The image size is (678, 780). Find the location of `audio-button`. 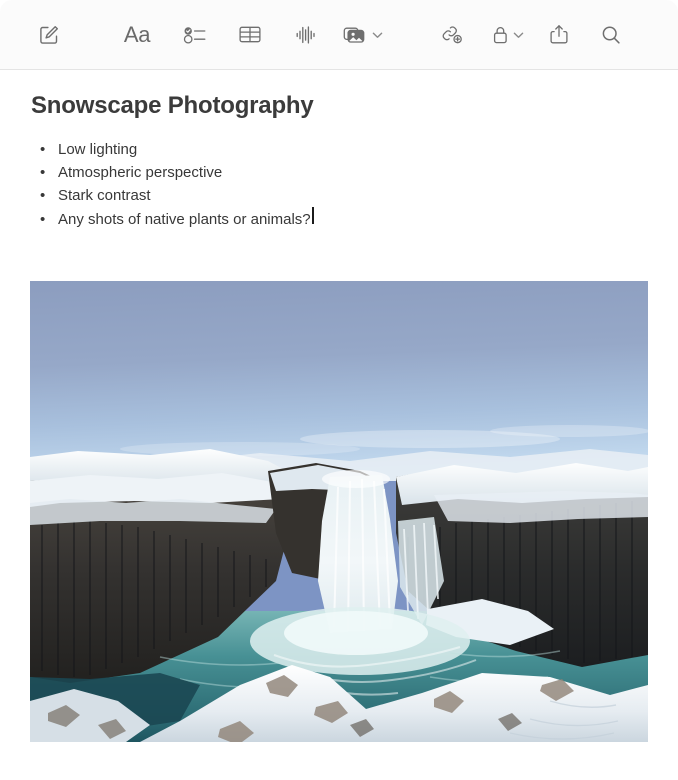

audio-button is located at coordinates (306, 35).